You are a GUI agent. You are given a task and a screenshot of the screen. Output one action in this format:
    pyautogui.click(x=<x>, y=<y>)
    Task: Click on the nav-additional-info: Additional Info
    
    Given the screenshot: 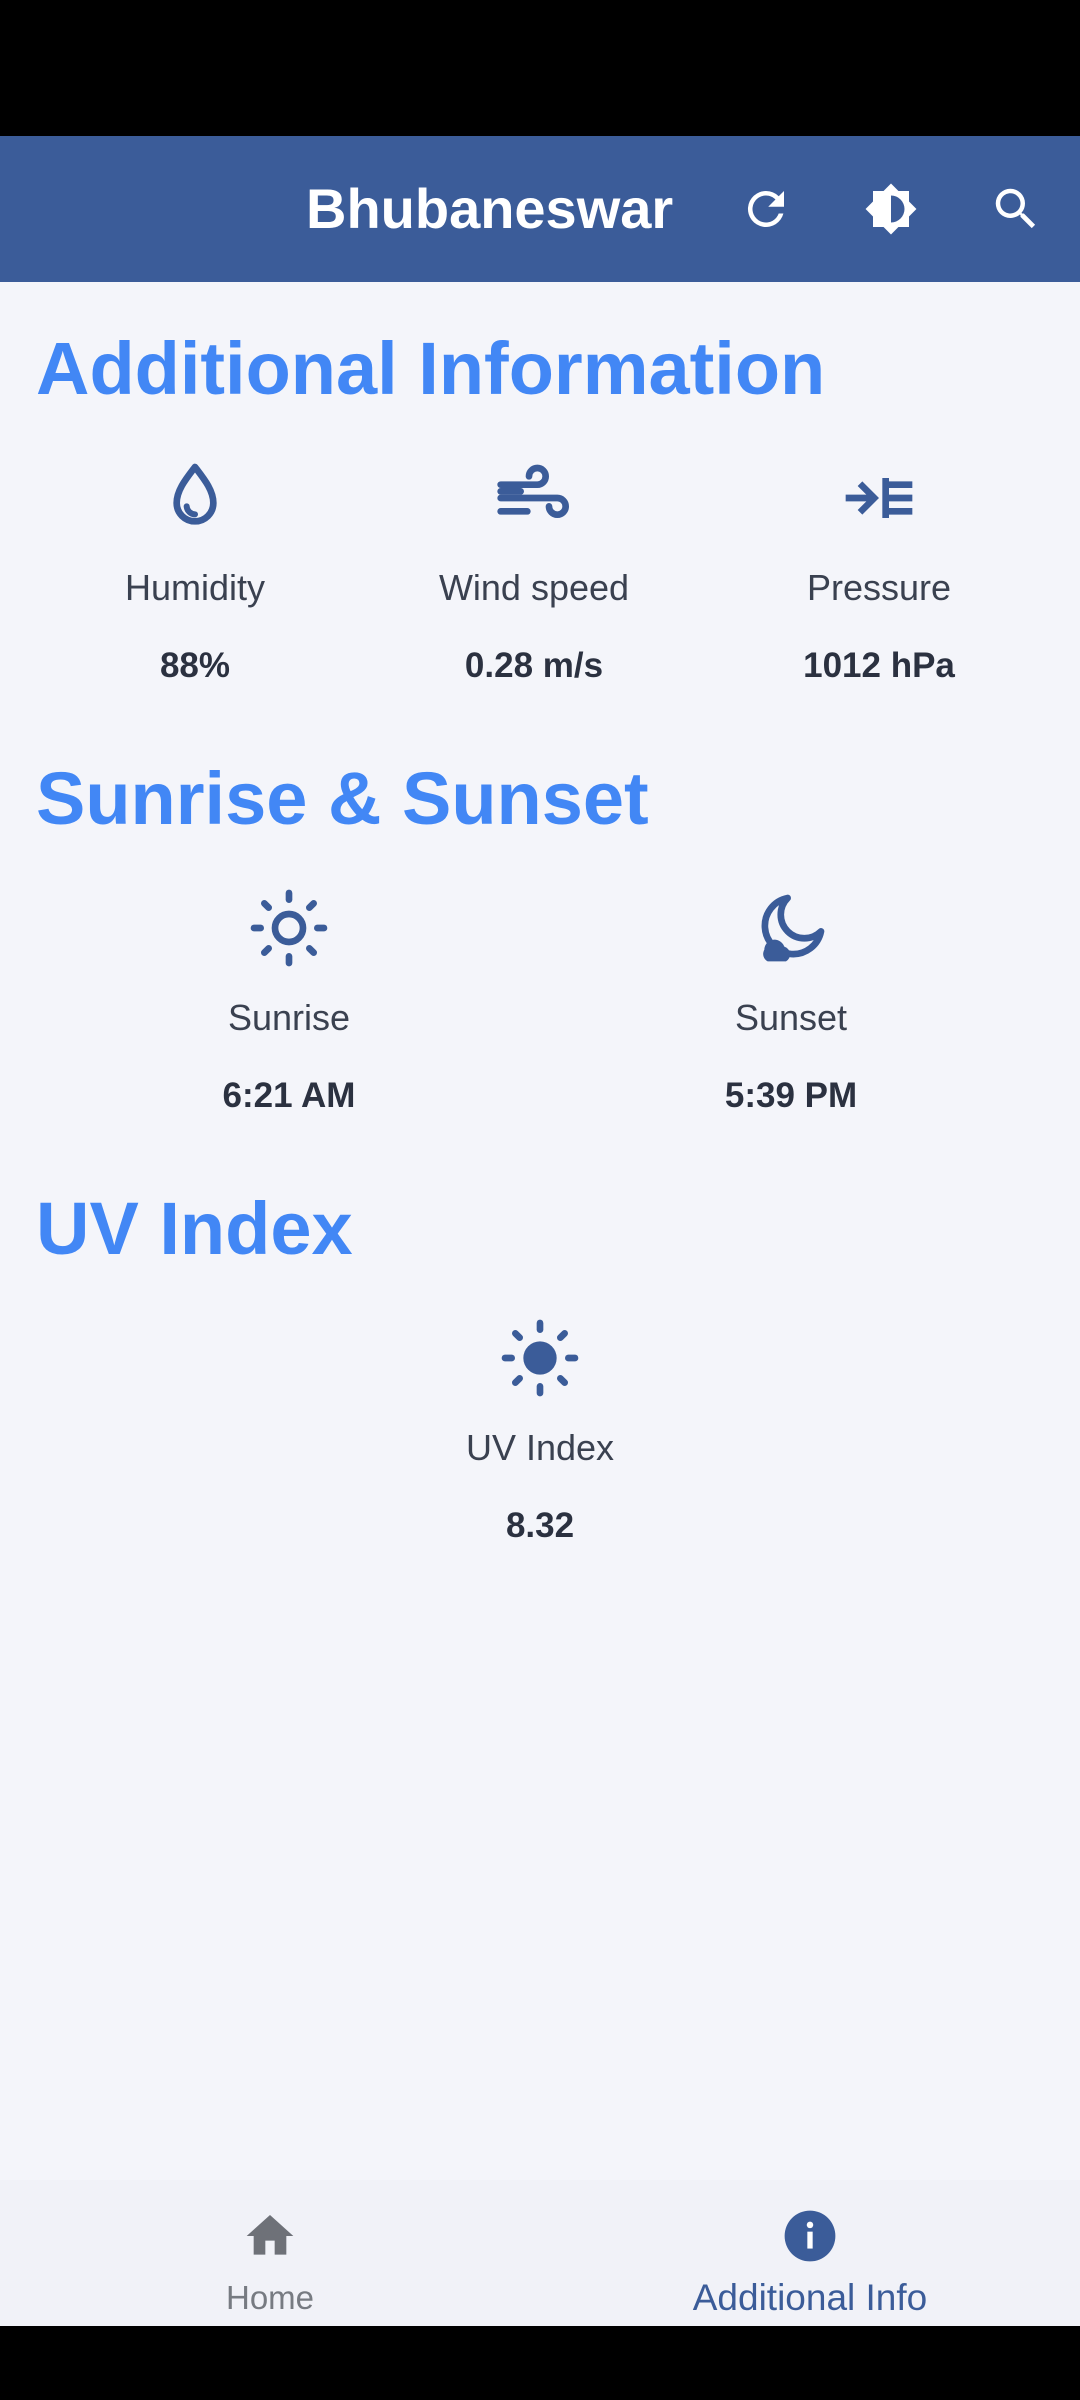 What is the action you would take?
    pyautogui.click(x=810, y=2253)
    